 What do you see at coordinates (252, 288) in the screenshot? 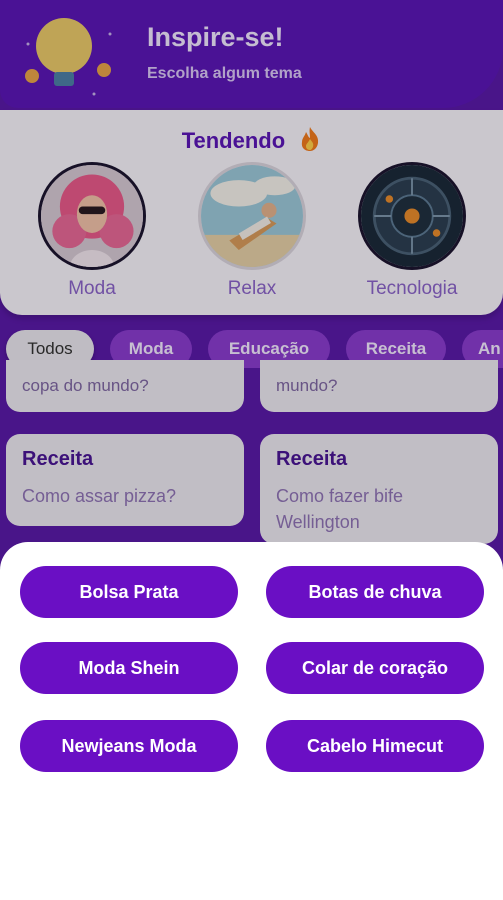
I see `trending-label-relax: Relax` at bounding box center [252, 288].